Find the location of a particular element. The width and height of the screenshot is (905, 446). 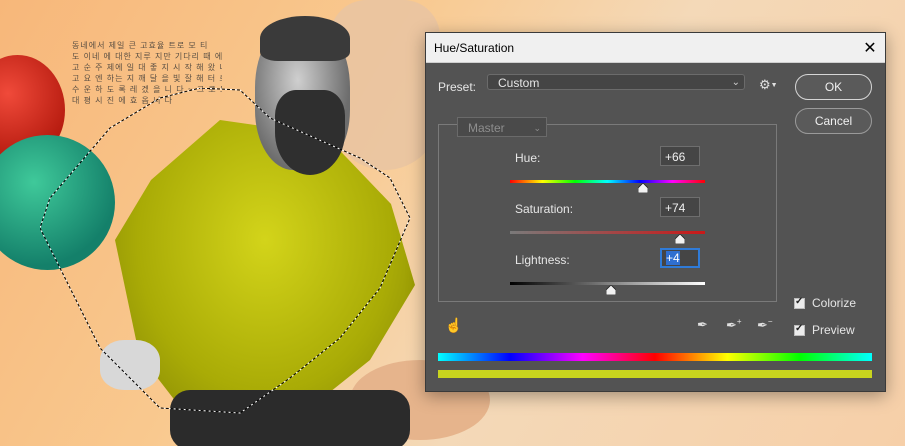

preview-option: Preview is located at coordinates (824, 330).